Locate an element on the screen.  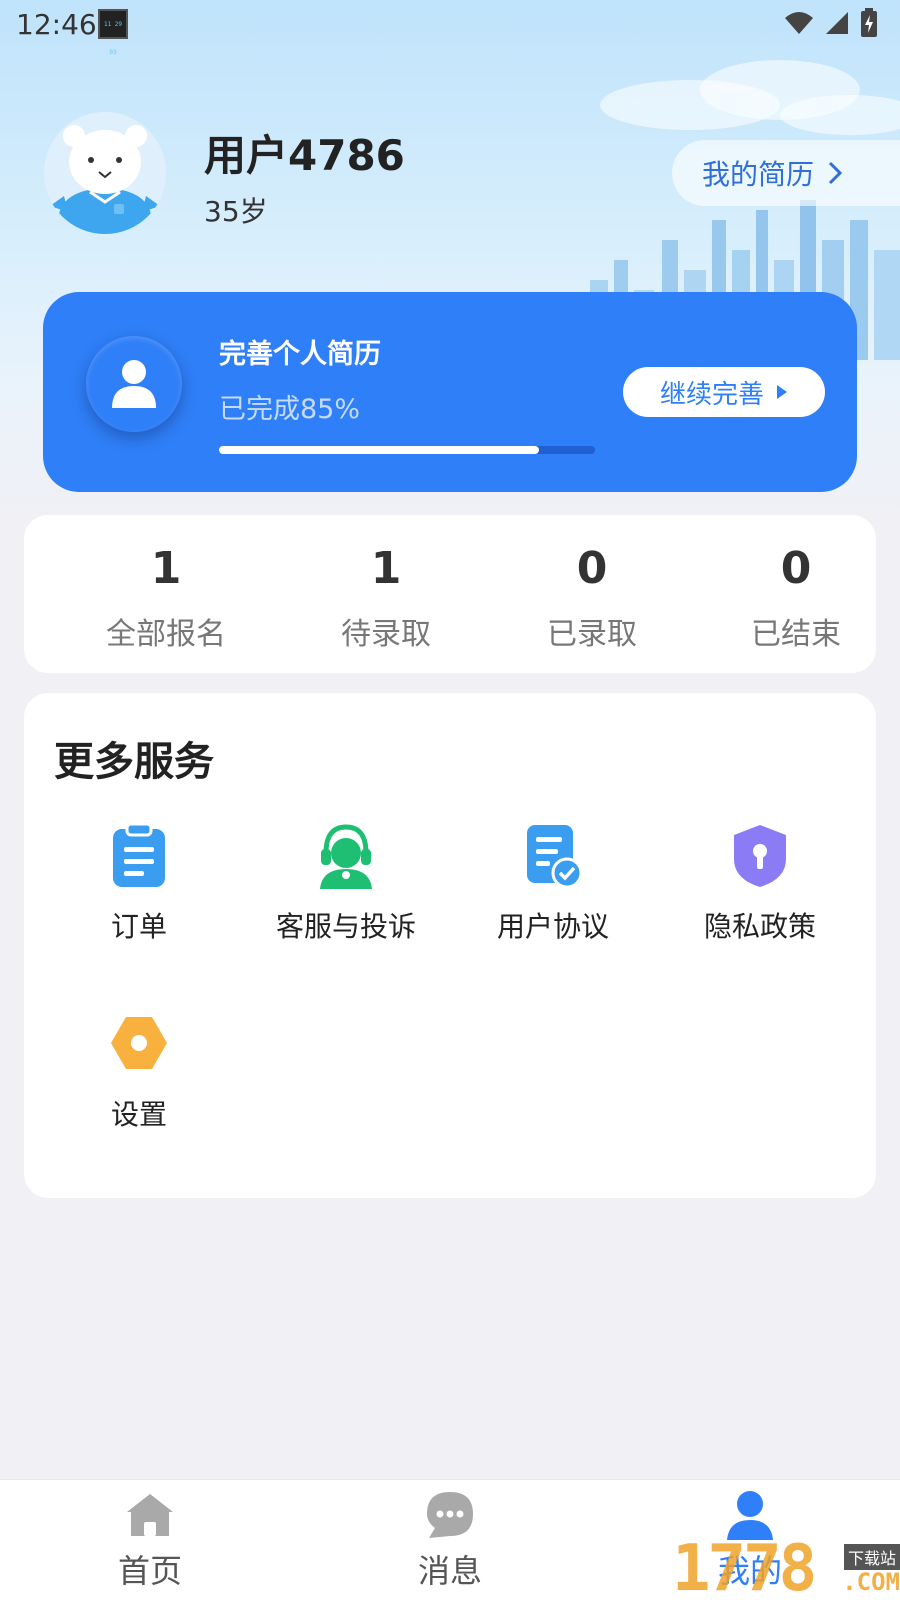
clipboard-icon is located at coordinates (139, 855).